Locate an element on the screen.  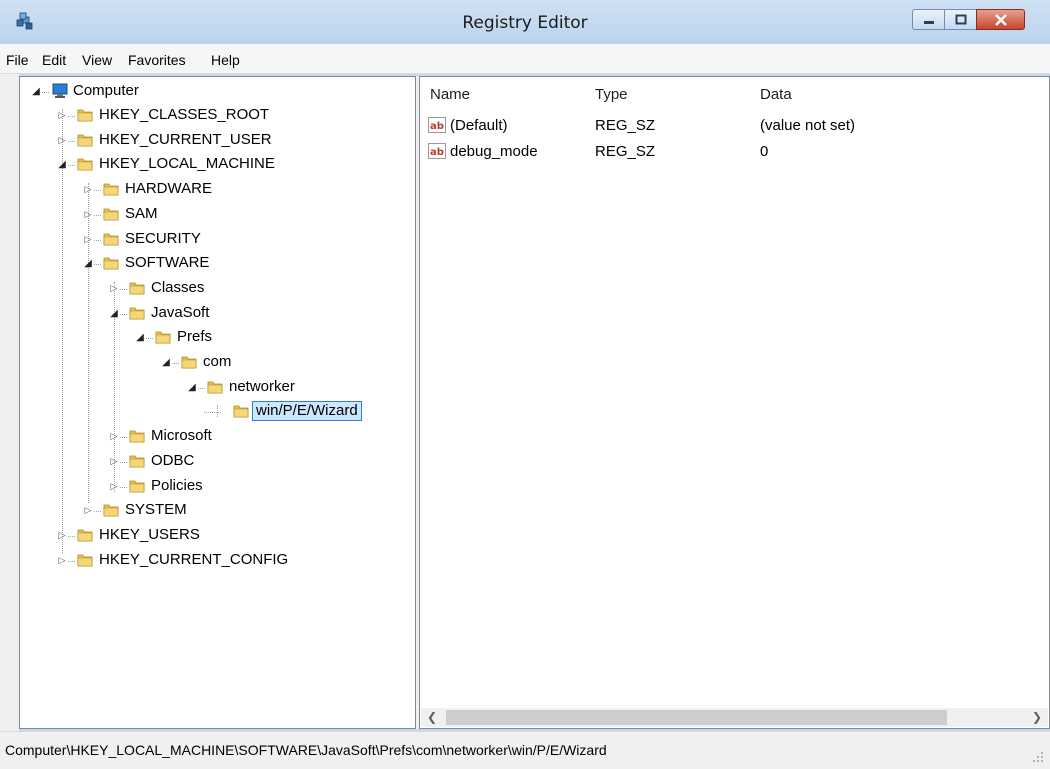
minimize-icon is located at coordinates (928, 22).